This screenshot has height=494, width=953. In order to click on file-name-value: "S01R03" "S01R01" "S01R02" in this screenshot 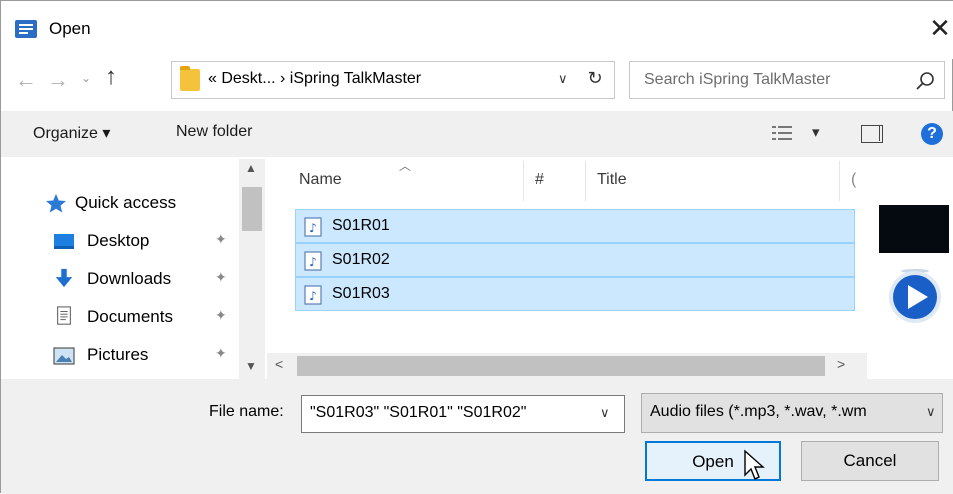, I will do `click(418, 413)`.